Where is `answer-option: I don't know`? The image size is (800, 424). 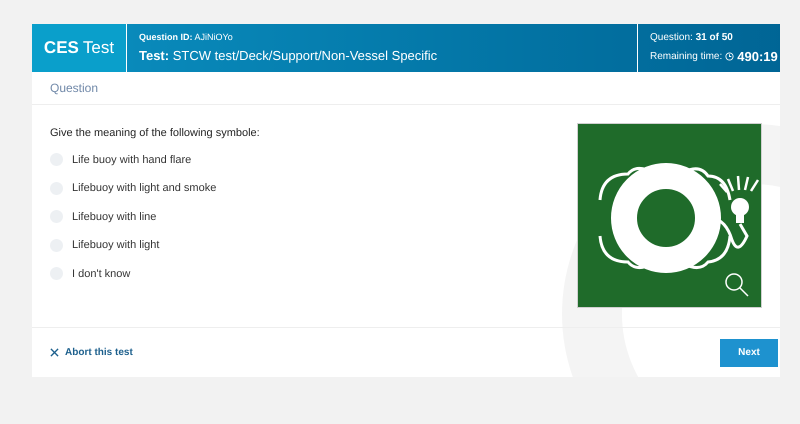 answer-option: I don't know is located at coordinates (313, 274).